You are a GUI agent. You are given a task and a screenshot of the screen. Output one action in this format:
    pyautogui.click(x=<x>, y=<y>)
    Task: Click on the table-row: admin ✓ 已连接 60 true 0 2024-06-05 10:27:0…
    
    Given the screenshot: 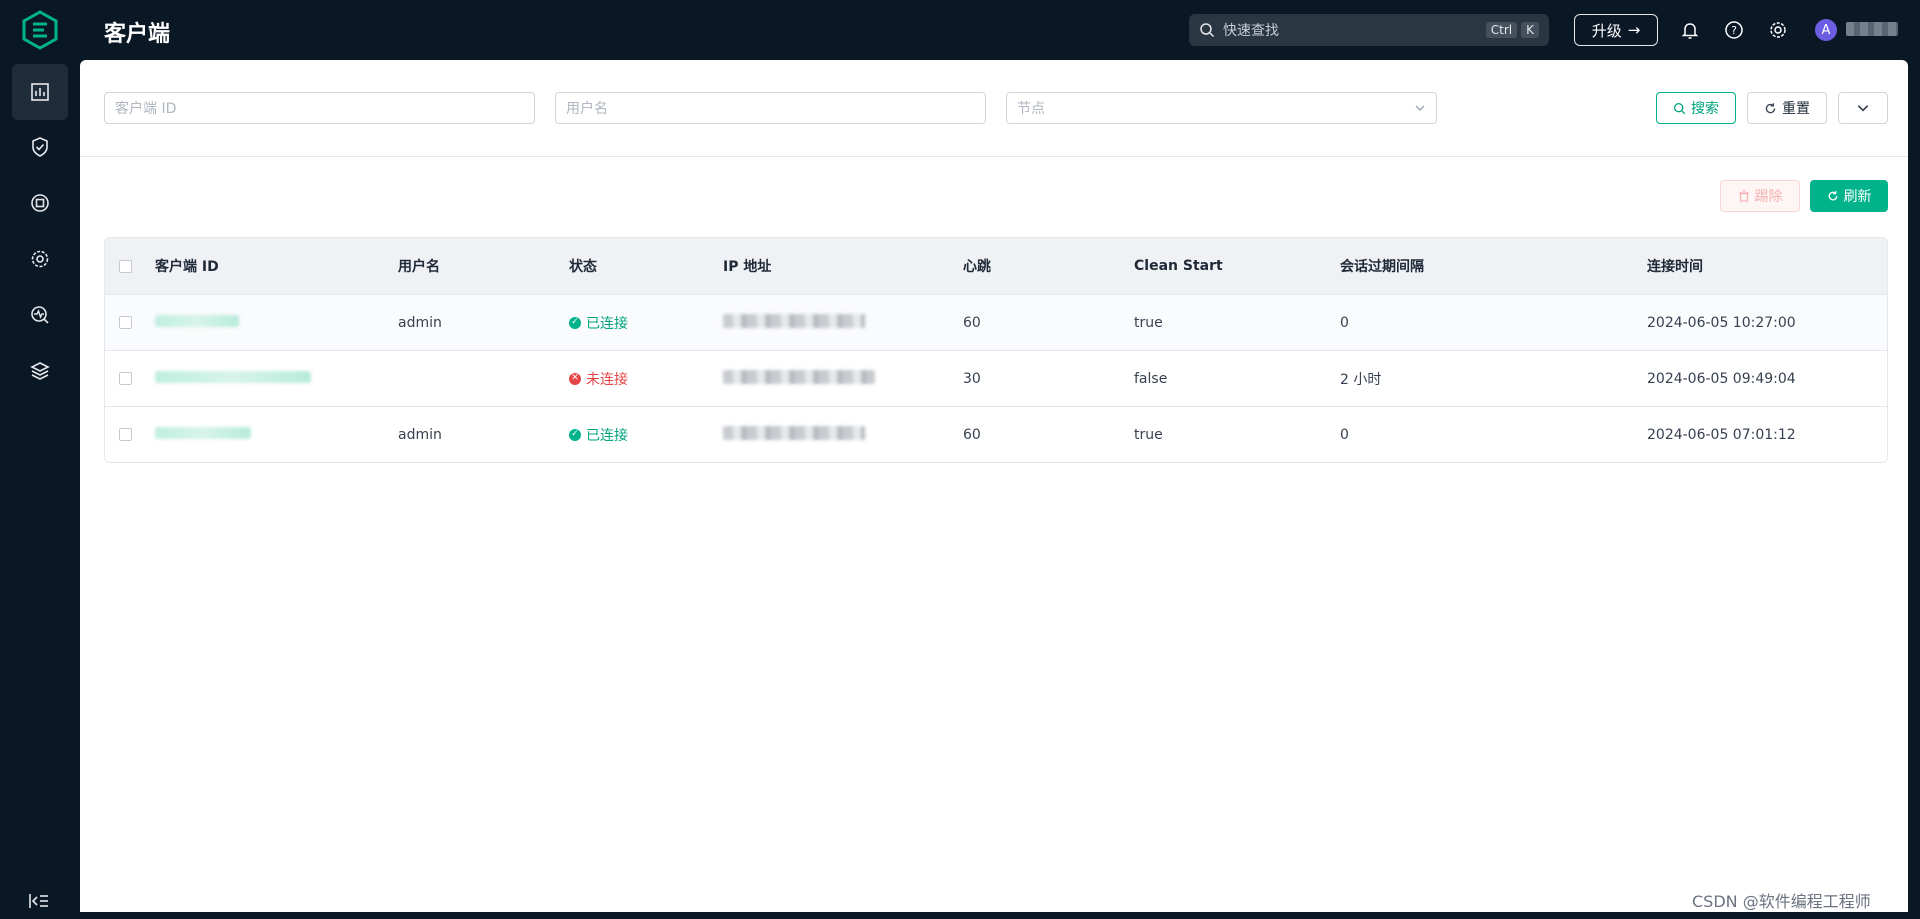 What is the action you would take?
    pyautogui.click(x=996, y=322)
    